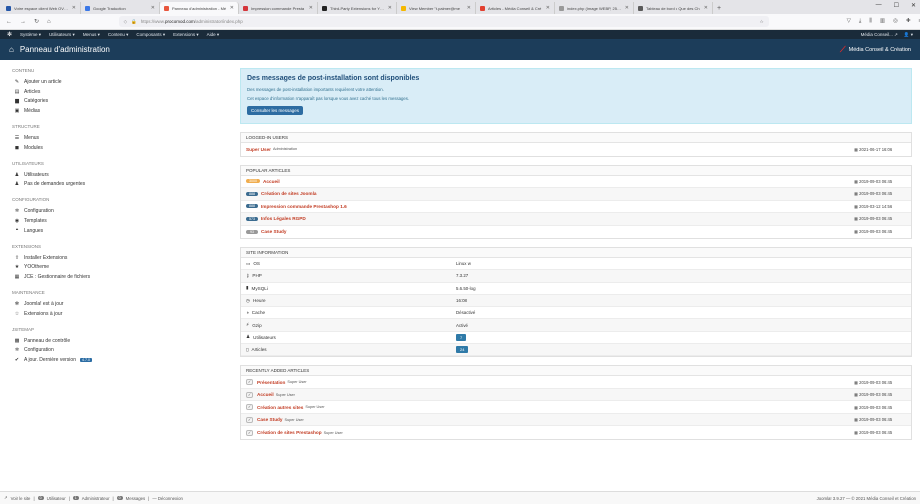 This screenshot has width=920, height=504. What do you see at coordinates (23, 22) in the screenshot?
I see `forward-icon: →` at bounding box center [23, 22].